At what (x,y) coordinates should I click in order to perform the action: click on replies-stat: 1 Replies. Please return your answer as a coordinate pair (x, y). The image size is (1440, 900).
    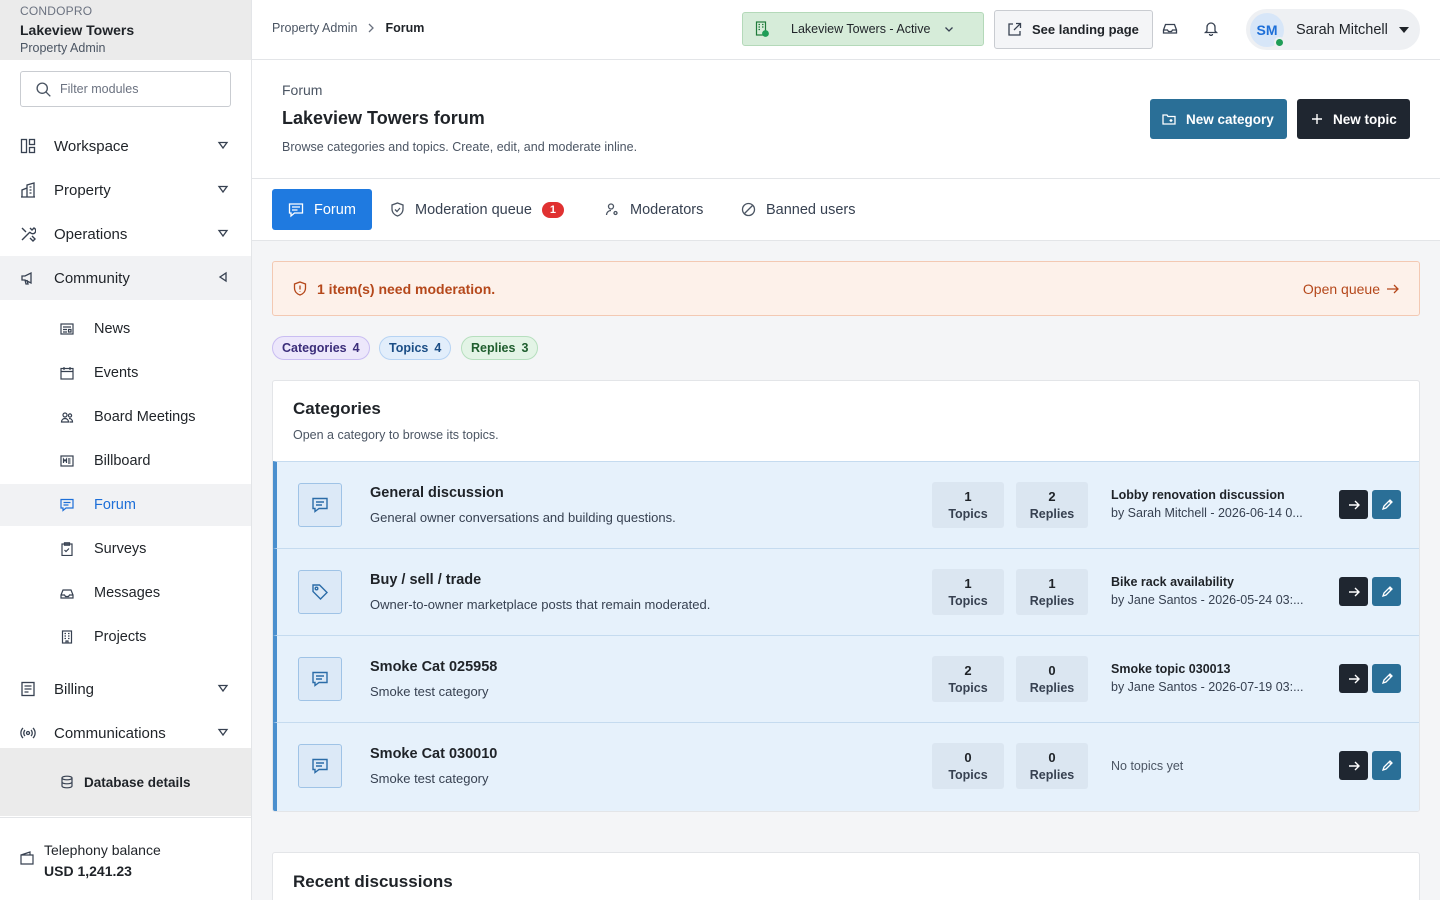
    Looking at the image, I should click on (1052, 592).